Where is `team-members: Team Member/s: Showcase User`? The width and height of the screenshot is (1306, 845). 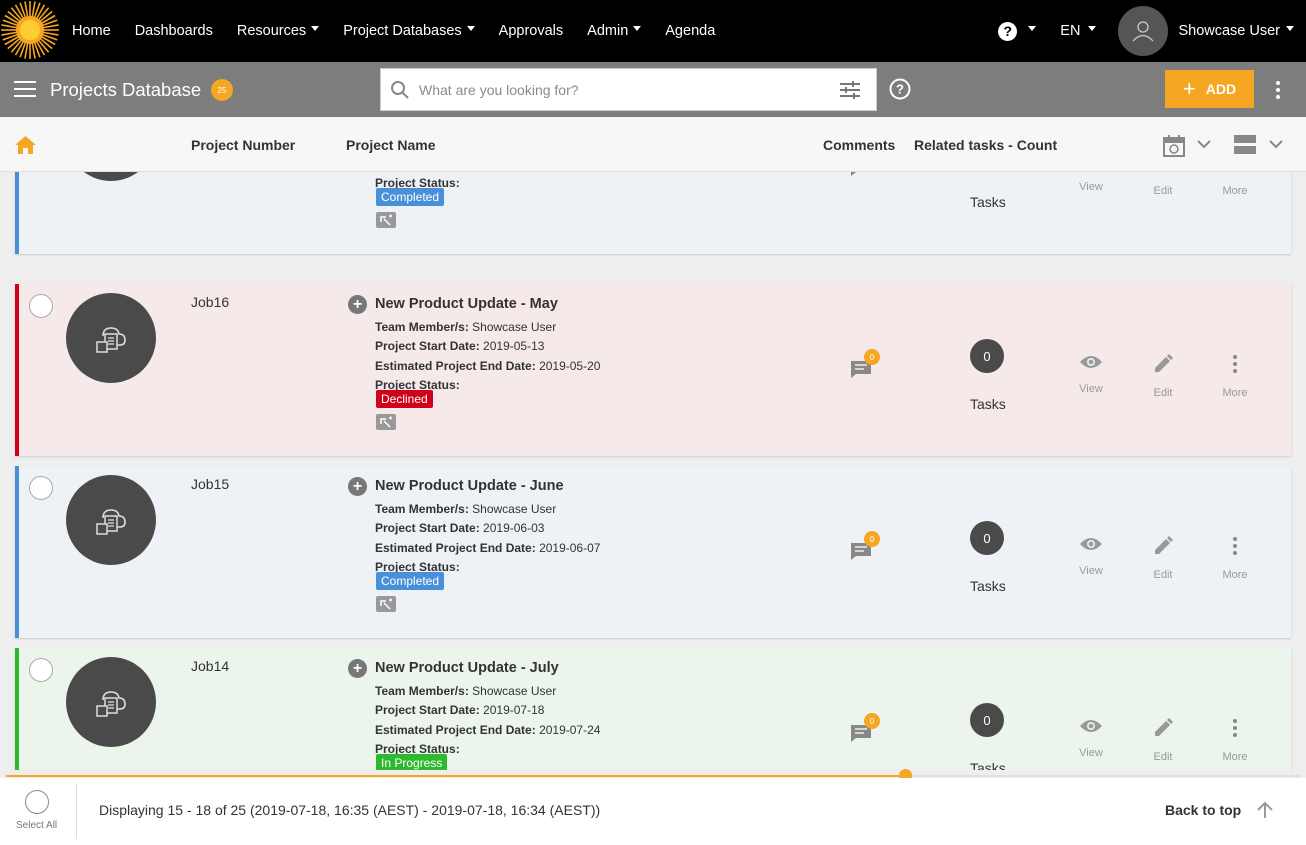
team-members: Team Member/s: Showcase User is located at coordinates (465, 691).